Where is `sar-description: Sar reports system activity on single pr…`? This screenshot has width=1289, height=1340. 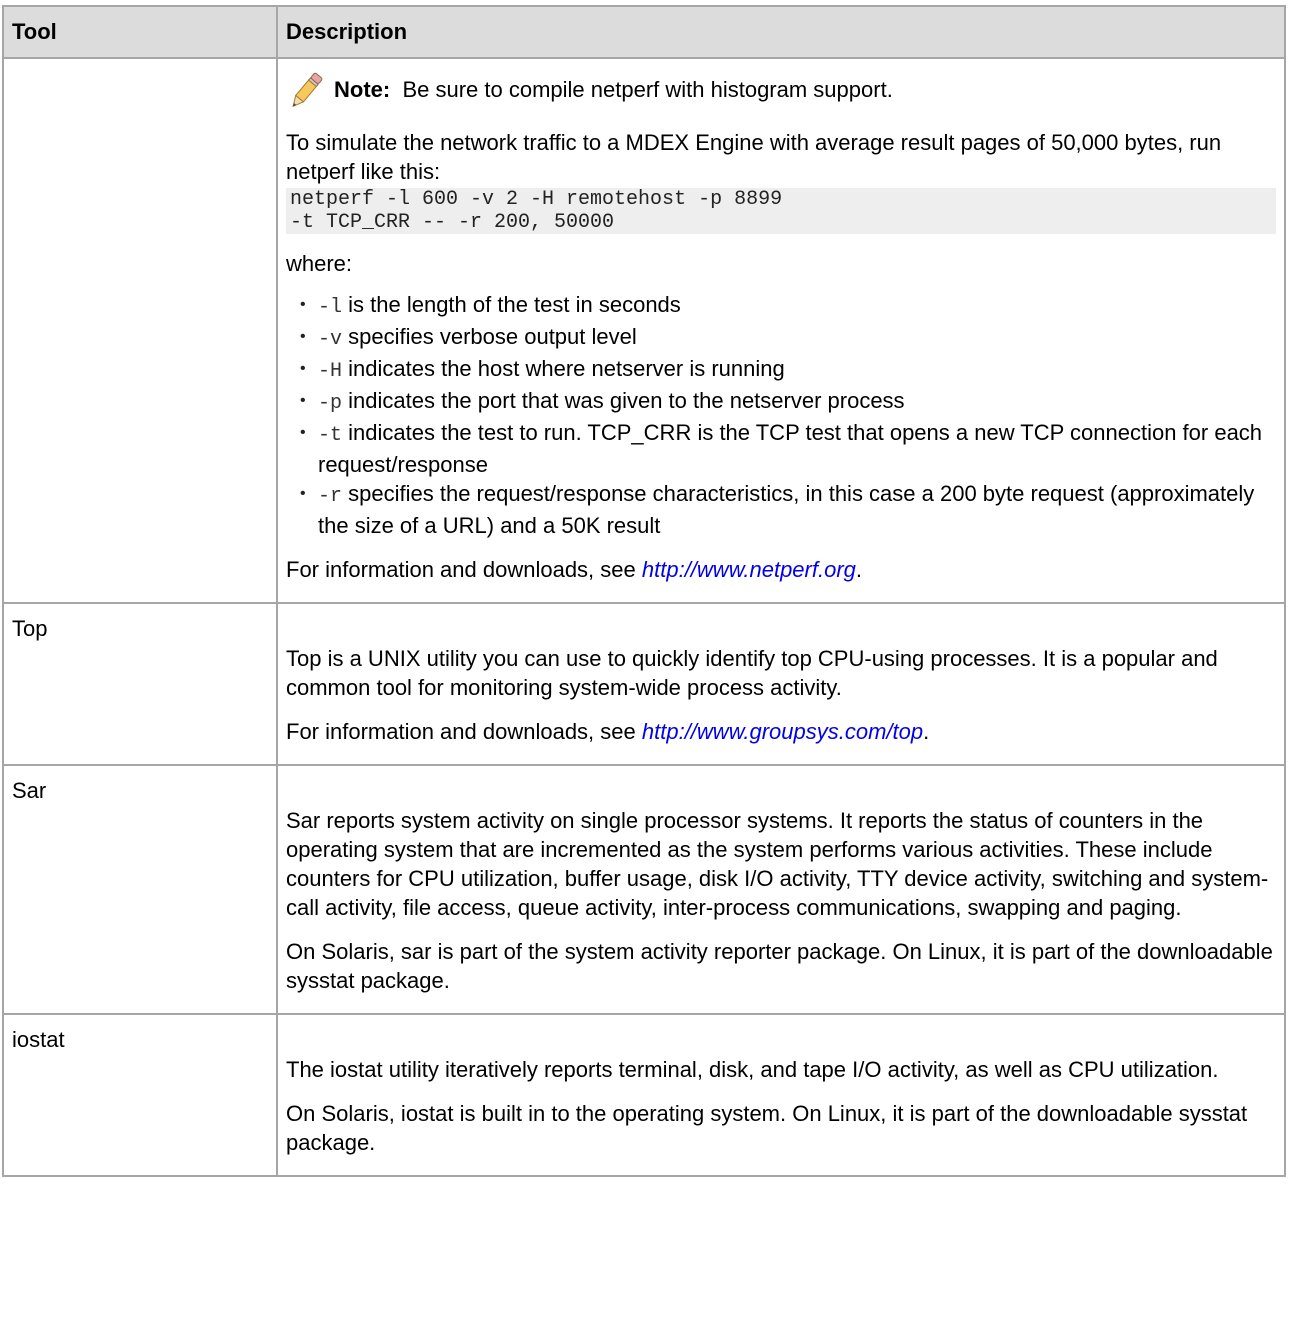 sar-description: Sar reports system activity on single pr… is located at coordinates (777, 864).